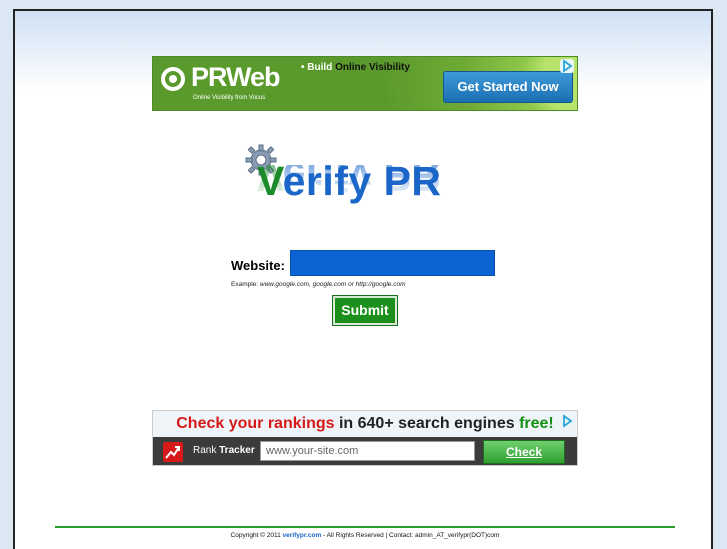  What do you see at coordinates (173, 452) in the screenshot?
I see `rank-tracker-icon` at bounding box center [173, 452].